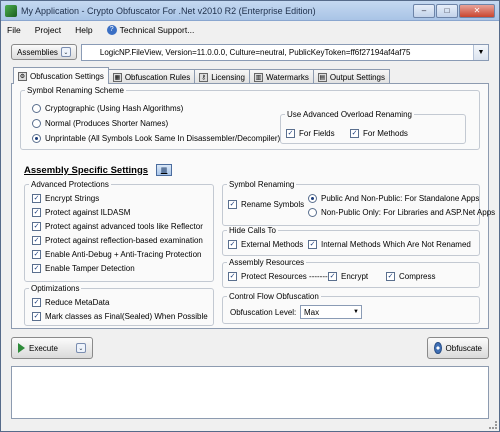 Image resolution: width=500 pixels, height=432 pixels. I want to click on checkbox-label: Protect Resources --------, so click(286, 276).